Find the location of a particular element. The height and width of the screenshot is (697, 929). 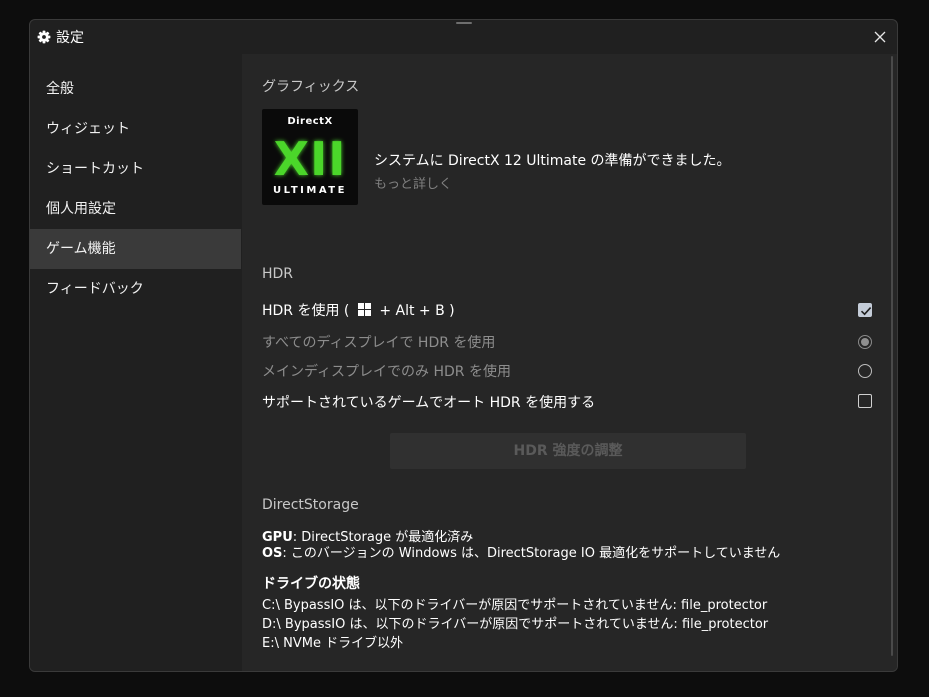

auto-hdr-checkbox is located at coordinates (865, 401).